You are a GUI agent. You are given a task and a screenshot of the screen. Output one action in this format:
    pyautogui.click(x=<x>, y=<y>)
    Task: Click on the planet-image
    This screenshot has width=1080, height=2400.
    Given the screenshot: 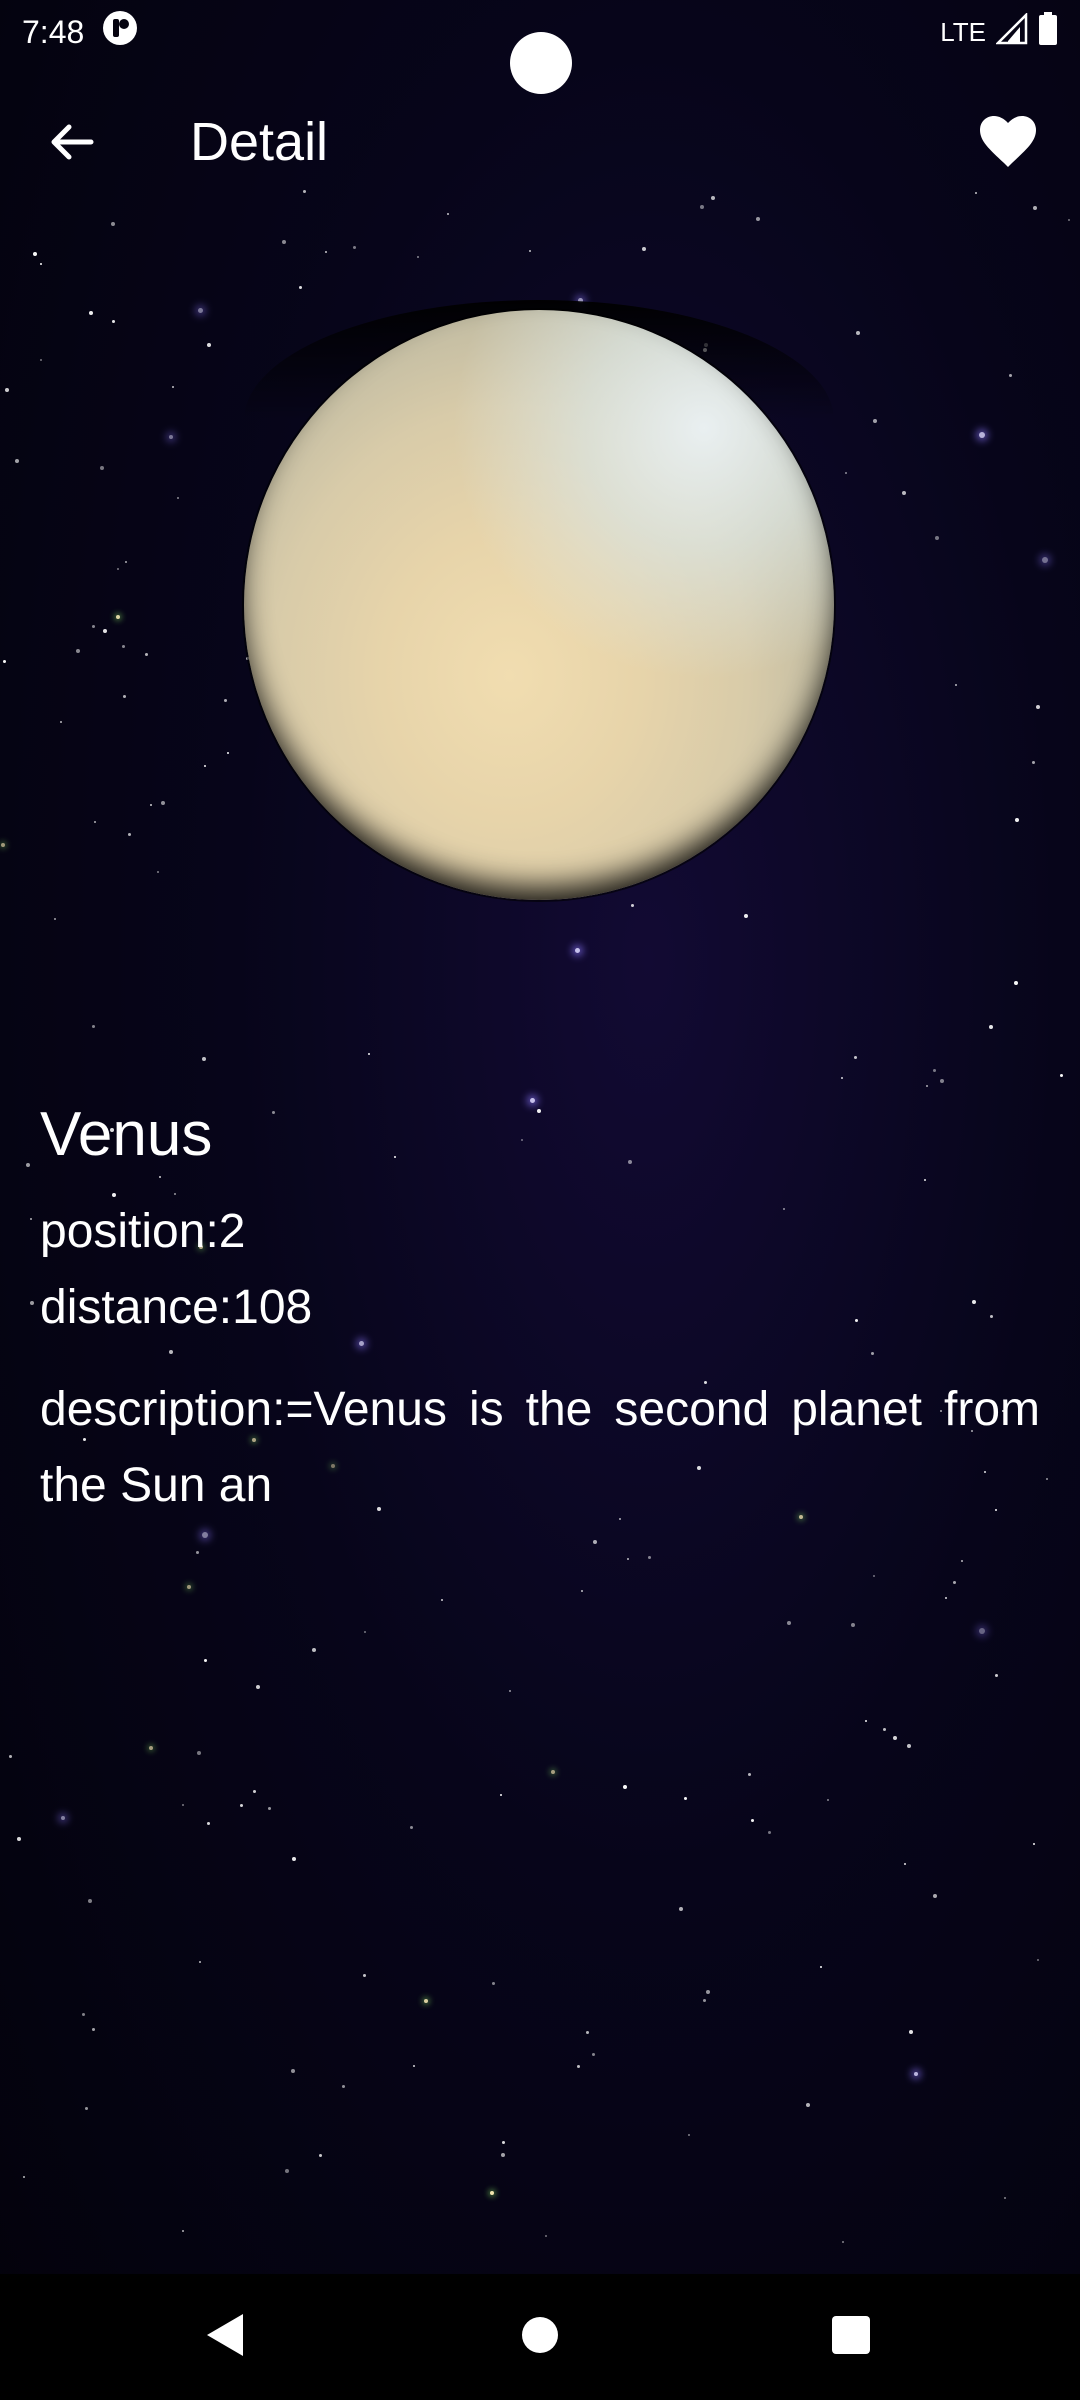 What is the action you would take?
    pyautogui.click(x=539, y=605)
    